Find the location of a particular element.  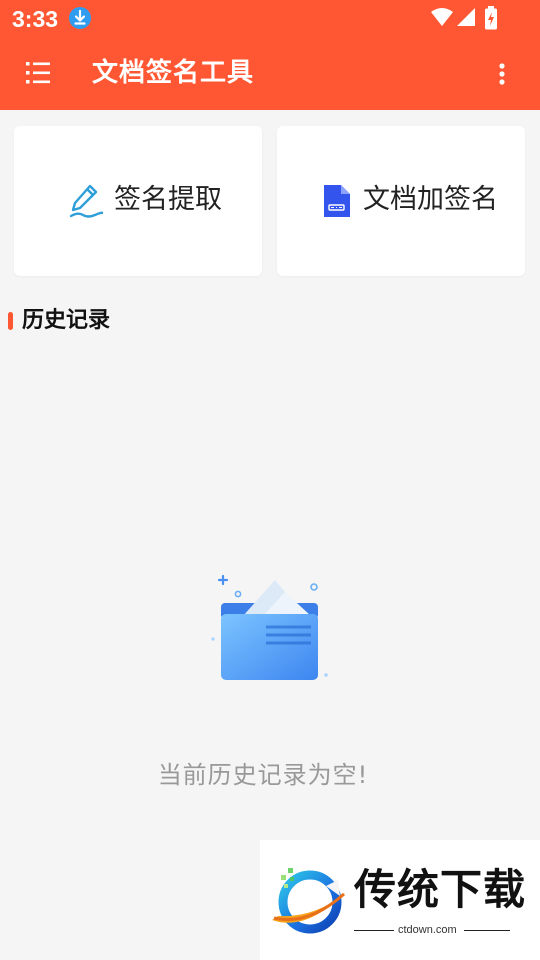

more-vertical-icon is located at coordinates (502, 74).